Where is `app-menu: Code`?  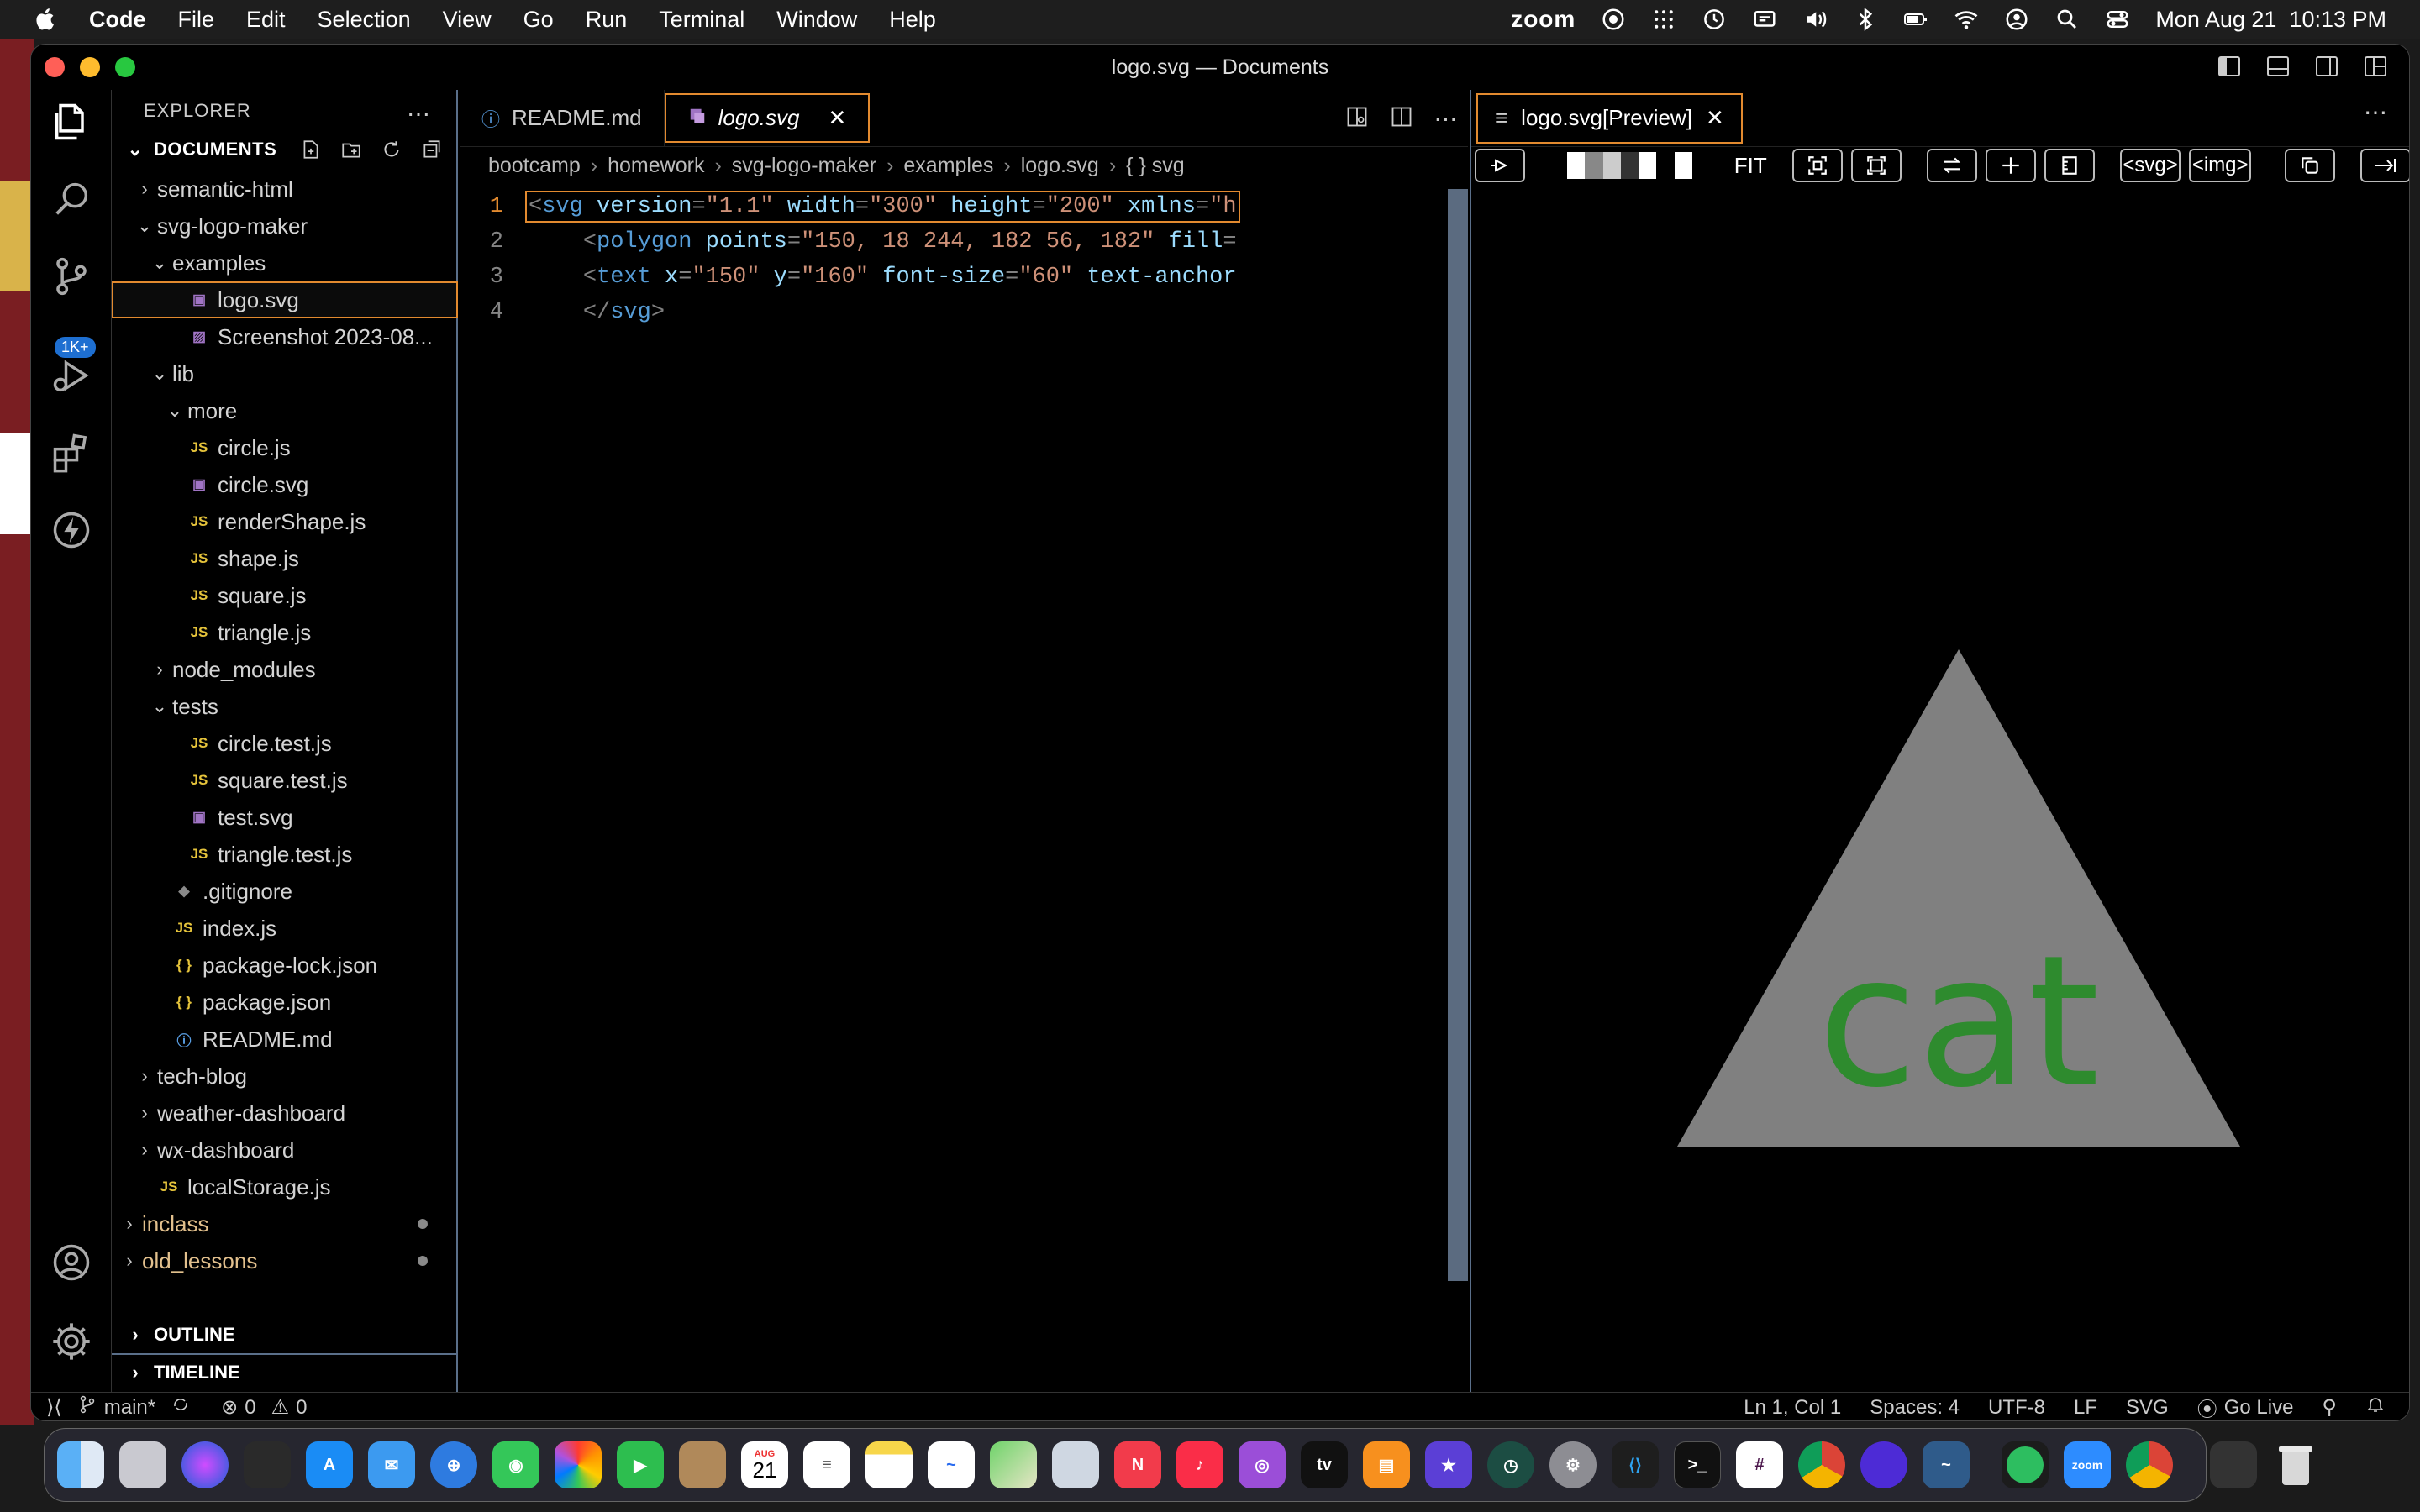
app-menu: Code is located at coordinates (117, 20).